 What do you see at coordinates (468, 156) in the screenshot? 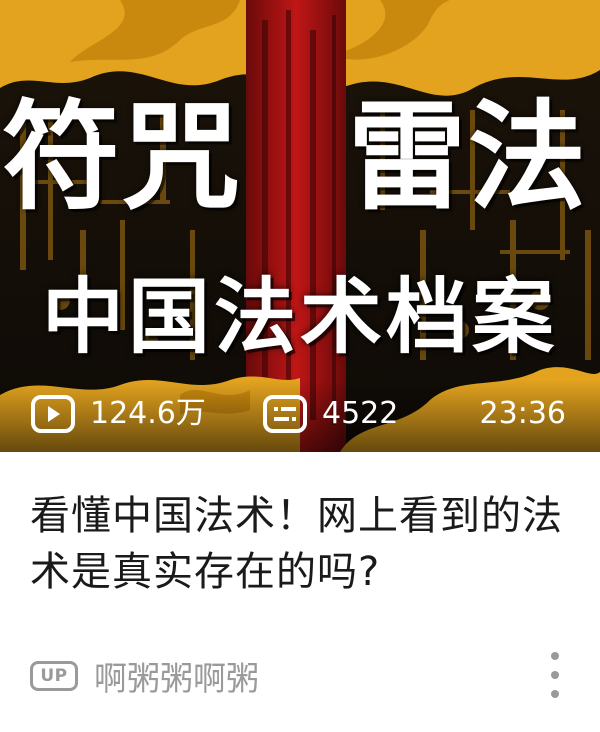
I see `headline-right: 雷法` at bounding box center [468, 156].